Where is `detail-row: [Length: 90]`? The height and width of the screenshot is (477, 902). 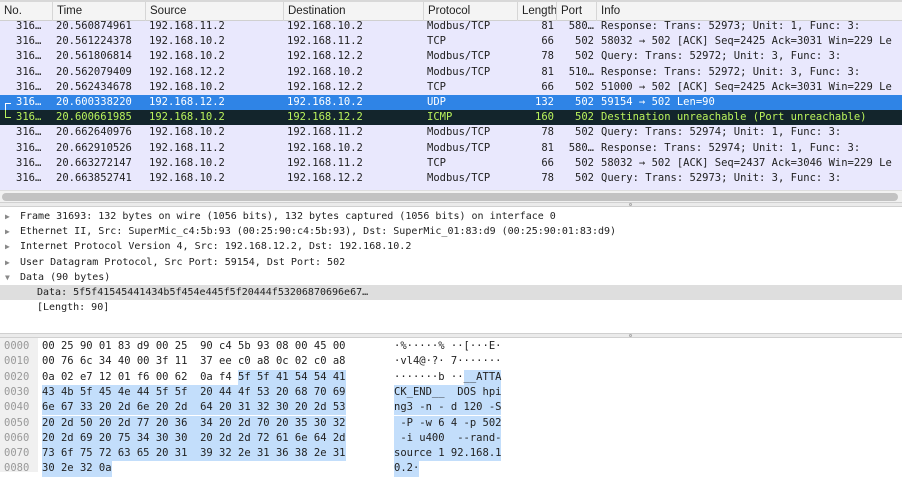
detail-row: [Length: 90] is located at coordinates (451, 307).